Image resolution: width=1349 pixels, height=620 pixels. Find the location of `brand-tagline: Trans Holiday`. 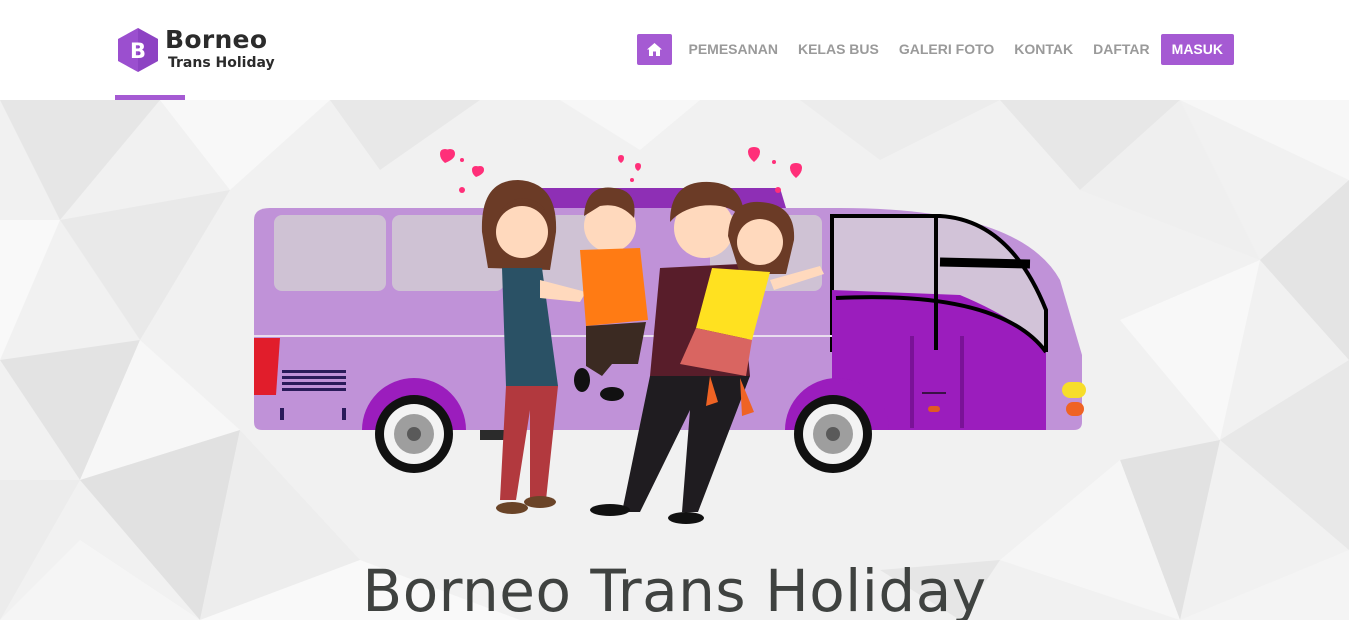

brand-tagline: Trans Holiday is located at coordinates (221, 63).